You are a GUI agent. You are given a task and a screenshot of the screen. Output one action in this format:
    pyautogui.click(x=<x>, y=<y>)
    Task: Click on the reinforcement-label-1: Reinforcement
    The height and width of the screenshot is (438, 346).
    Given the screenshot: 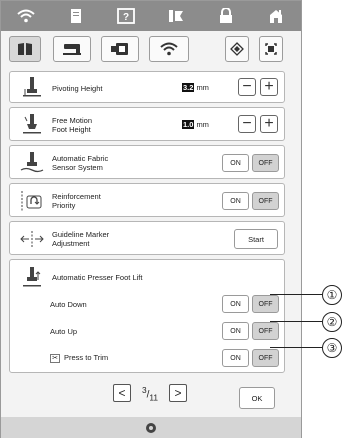 What is the action you would take?
    pyautogui.click(x=76, y=196)
    